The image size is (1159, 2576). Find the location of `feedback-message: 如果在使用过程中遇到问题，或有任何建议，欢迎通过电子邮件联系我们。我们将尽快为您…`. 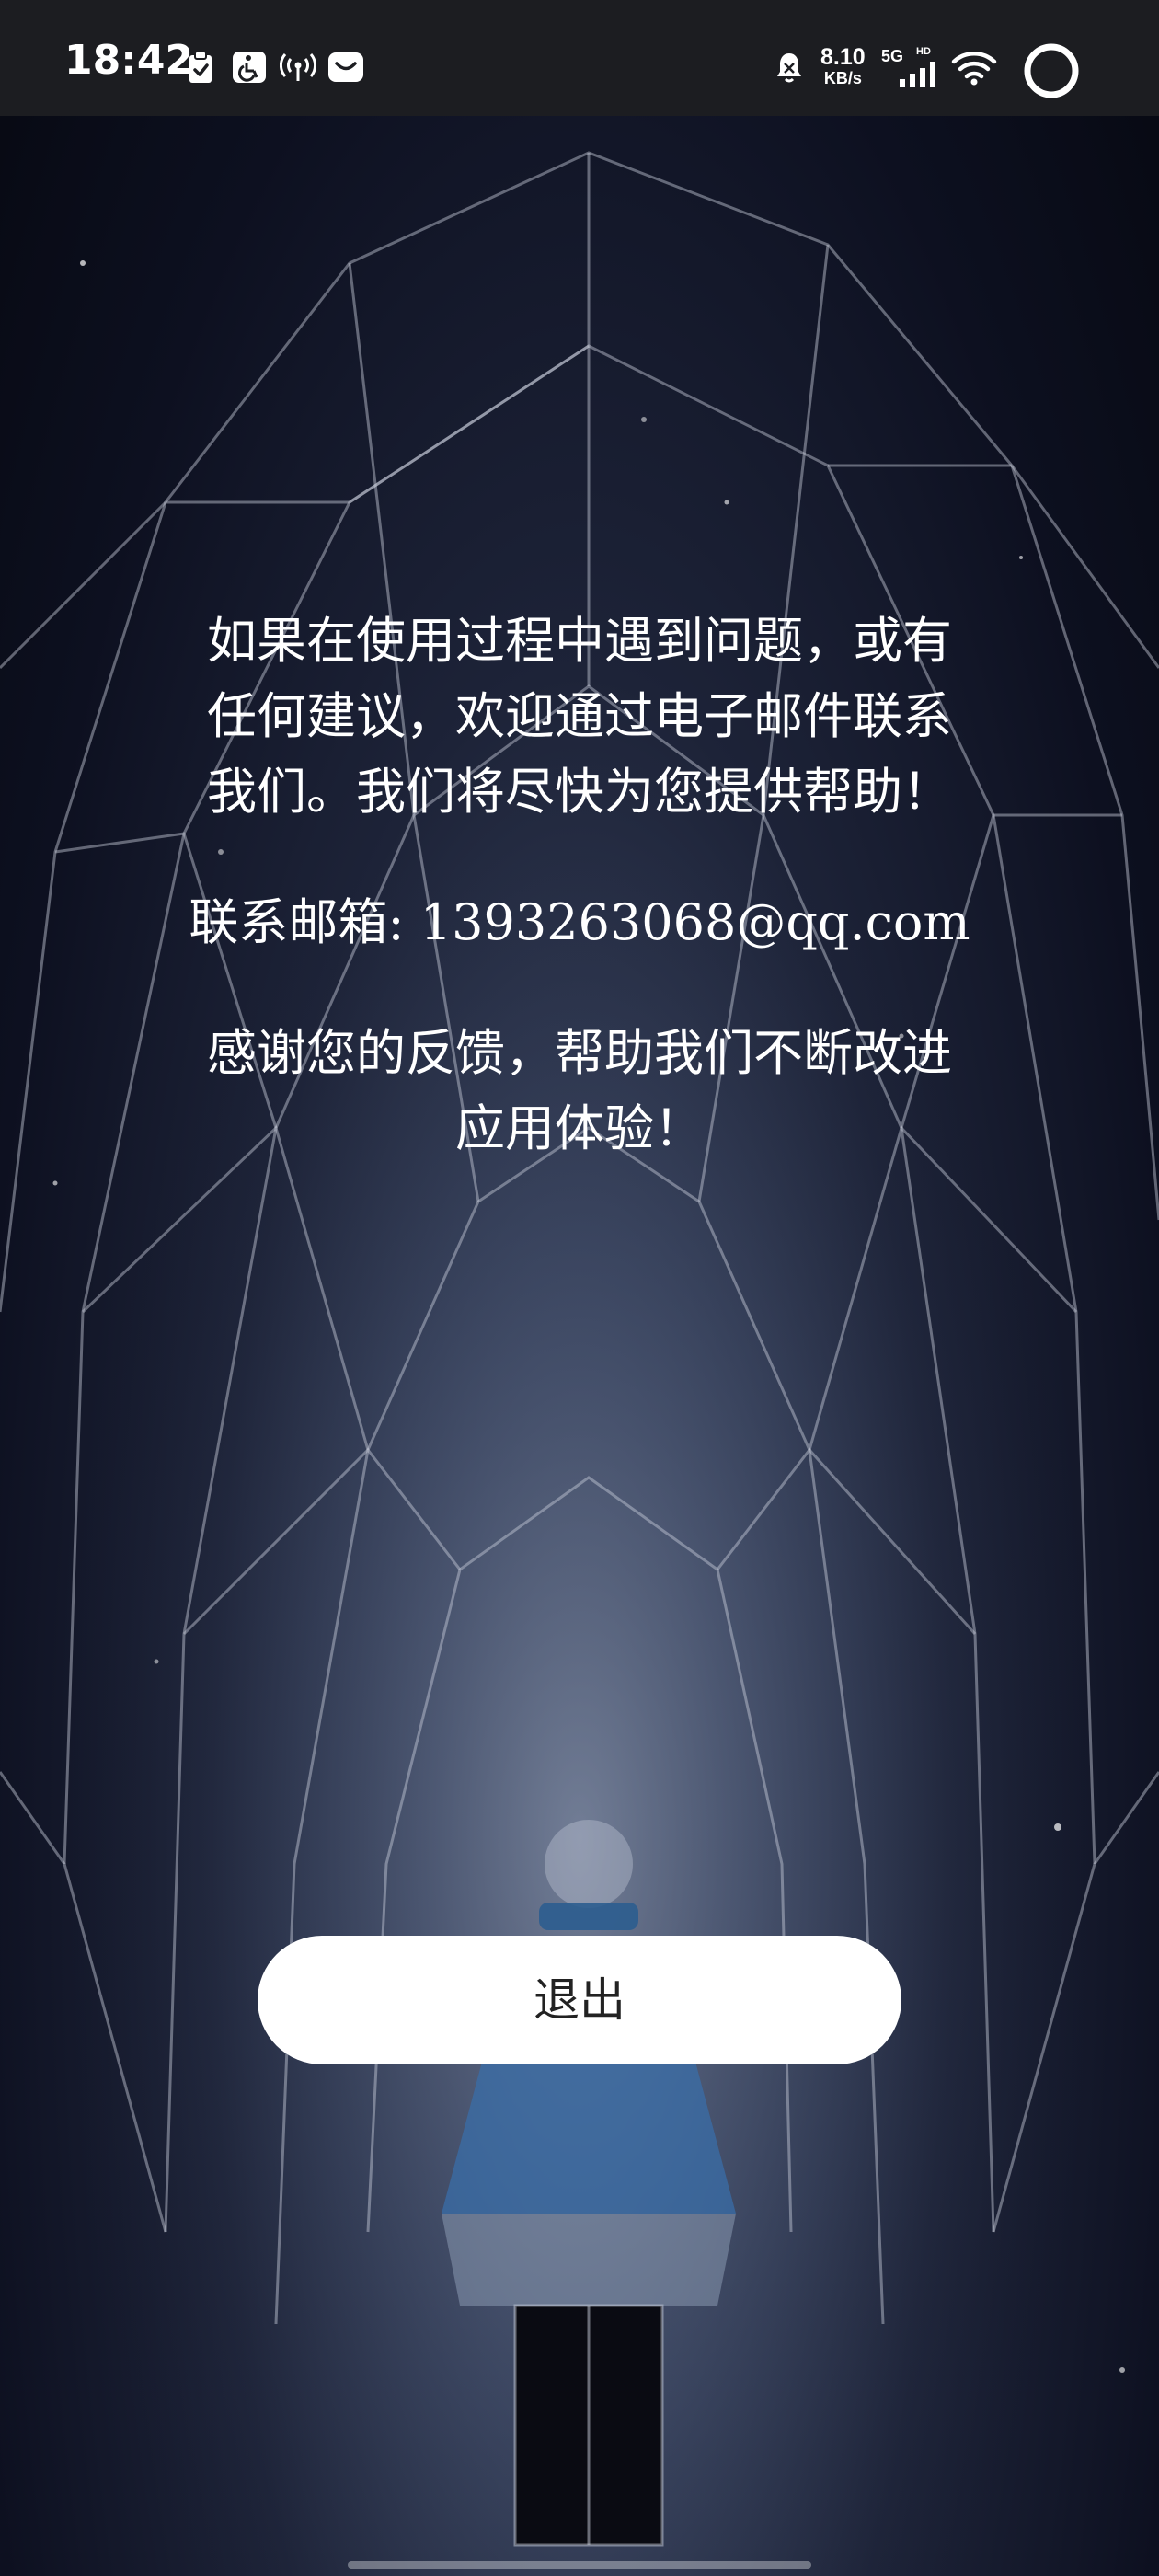

feedback-message: 如果在使用过程中遇到问题，或有任何建议，欢迎通过电子邮件联系我们。我们将尽快为您… is located at coordinates (579, 885).